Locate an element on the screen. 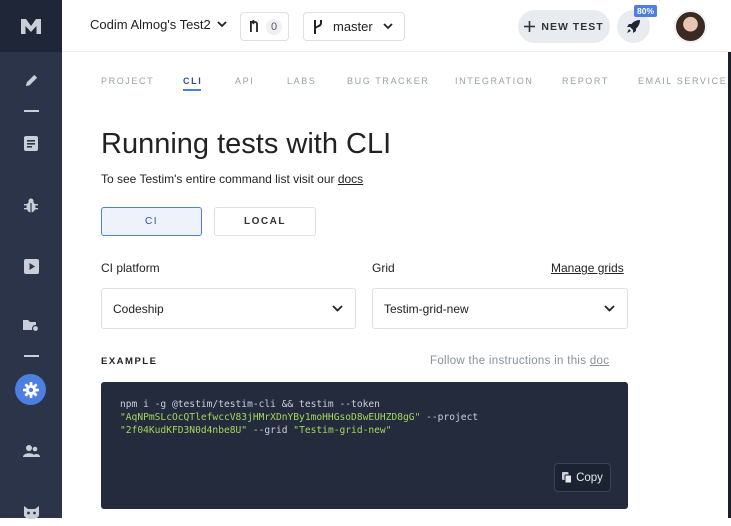 The image size is (731, 526). pencil-icon is located at coordinates (31, 80).